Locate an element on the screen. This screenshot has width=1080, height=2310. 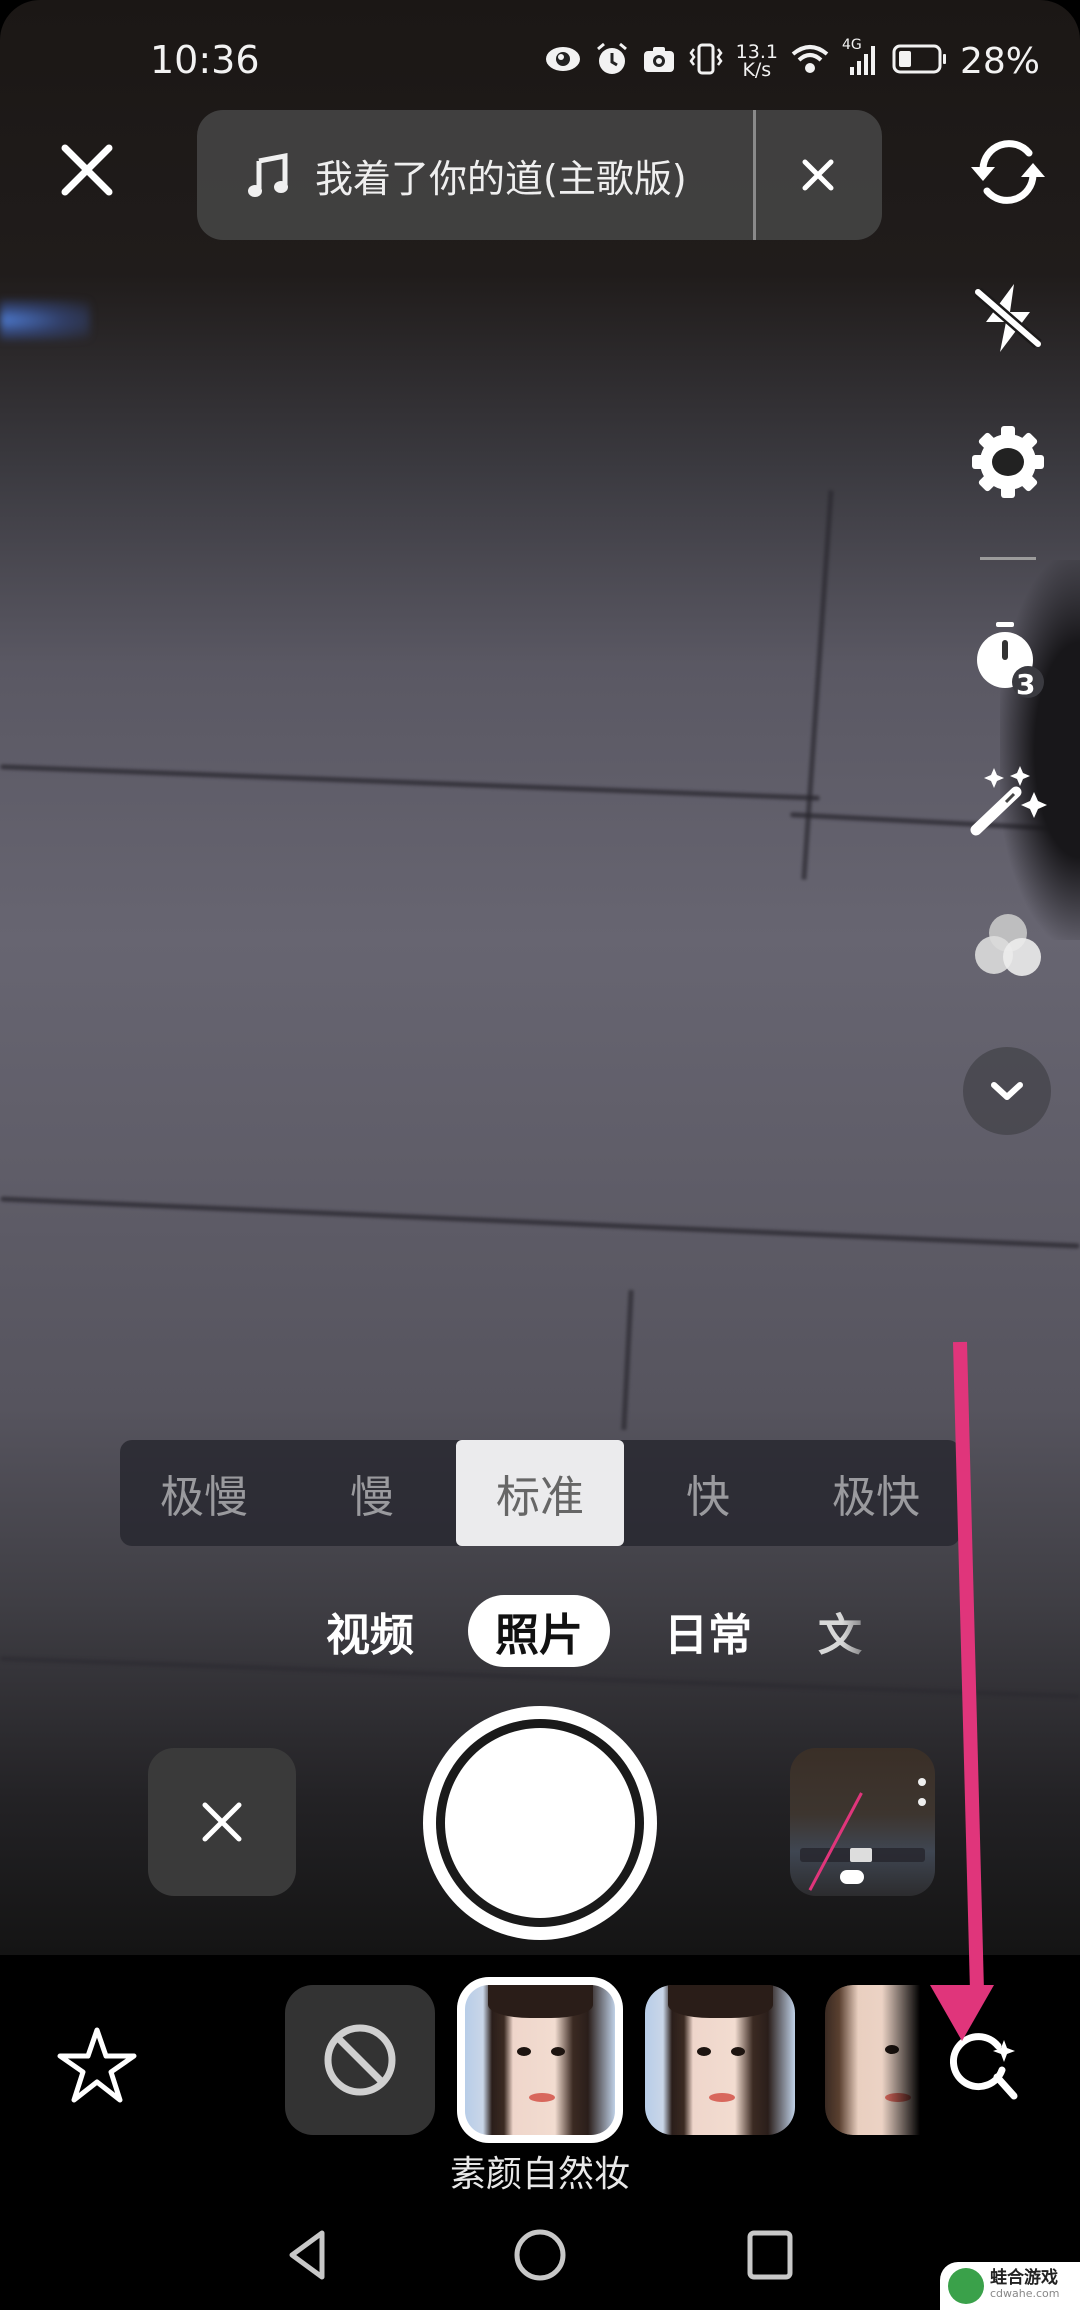
no-effect-button is located at coordinates (360, 2060).